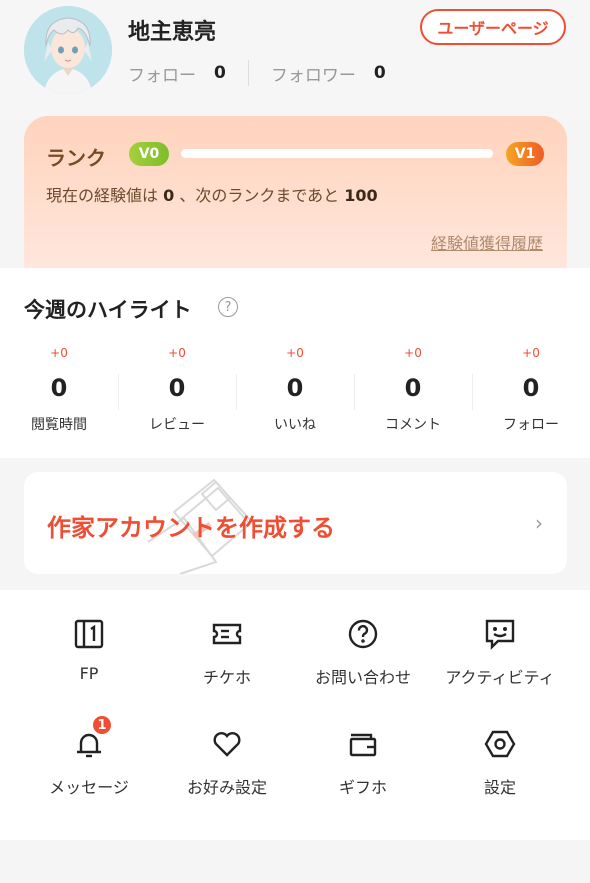 This screenshot has height=883, width=590. I want to click on help-icon: ?, so click(228, 307).